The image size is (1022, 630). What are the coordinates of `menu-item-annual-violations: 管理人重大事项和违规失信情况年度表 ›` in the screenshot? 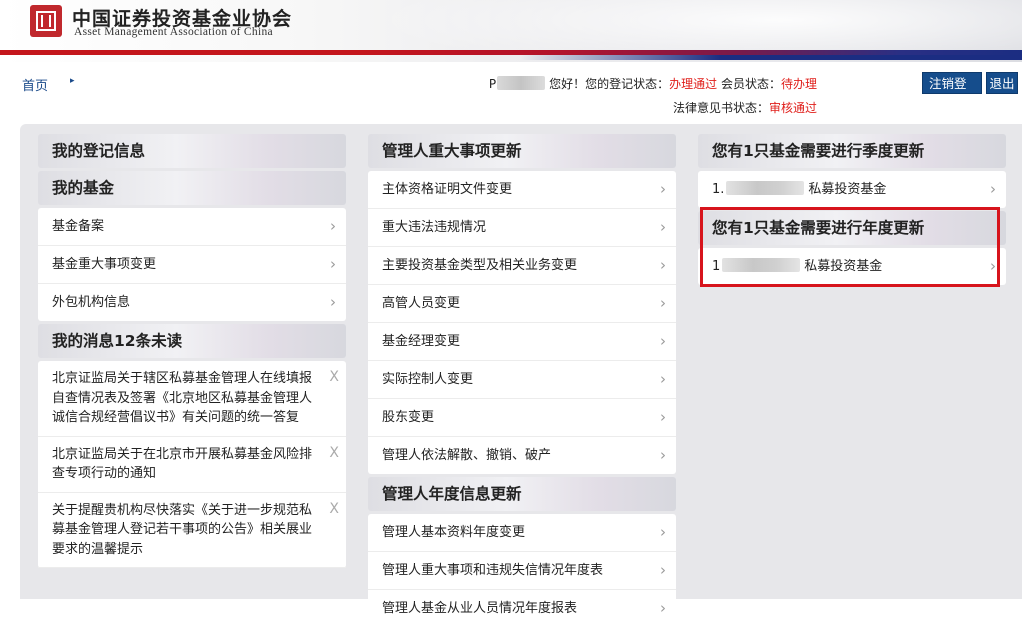 It's located at (522, 571).